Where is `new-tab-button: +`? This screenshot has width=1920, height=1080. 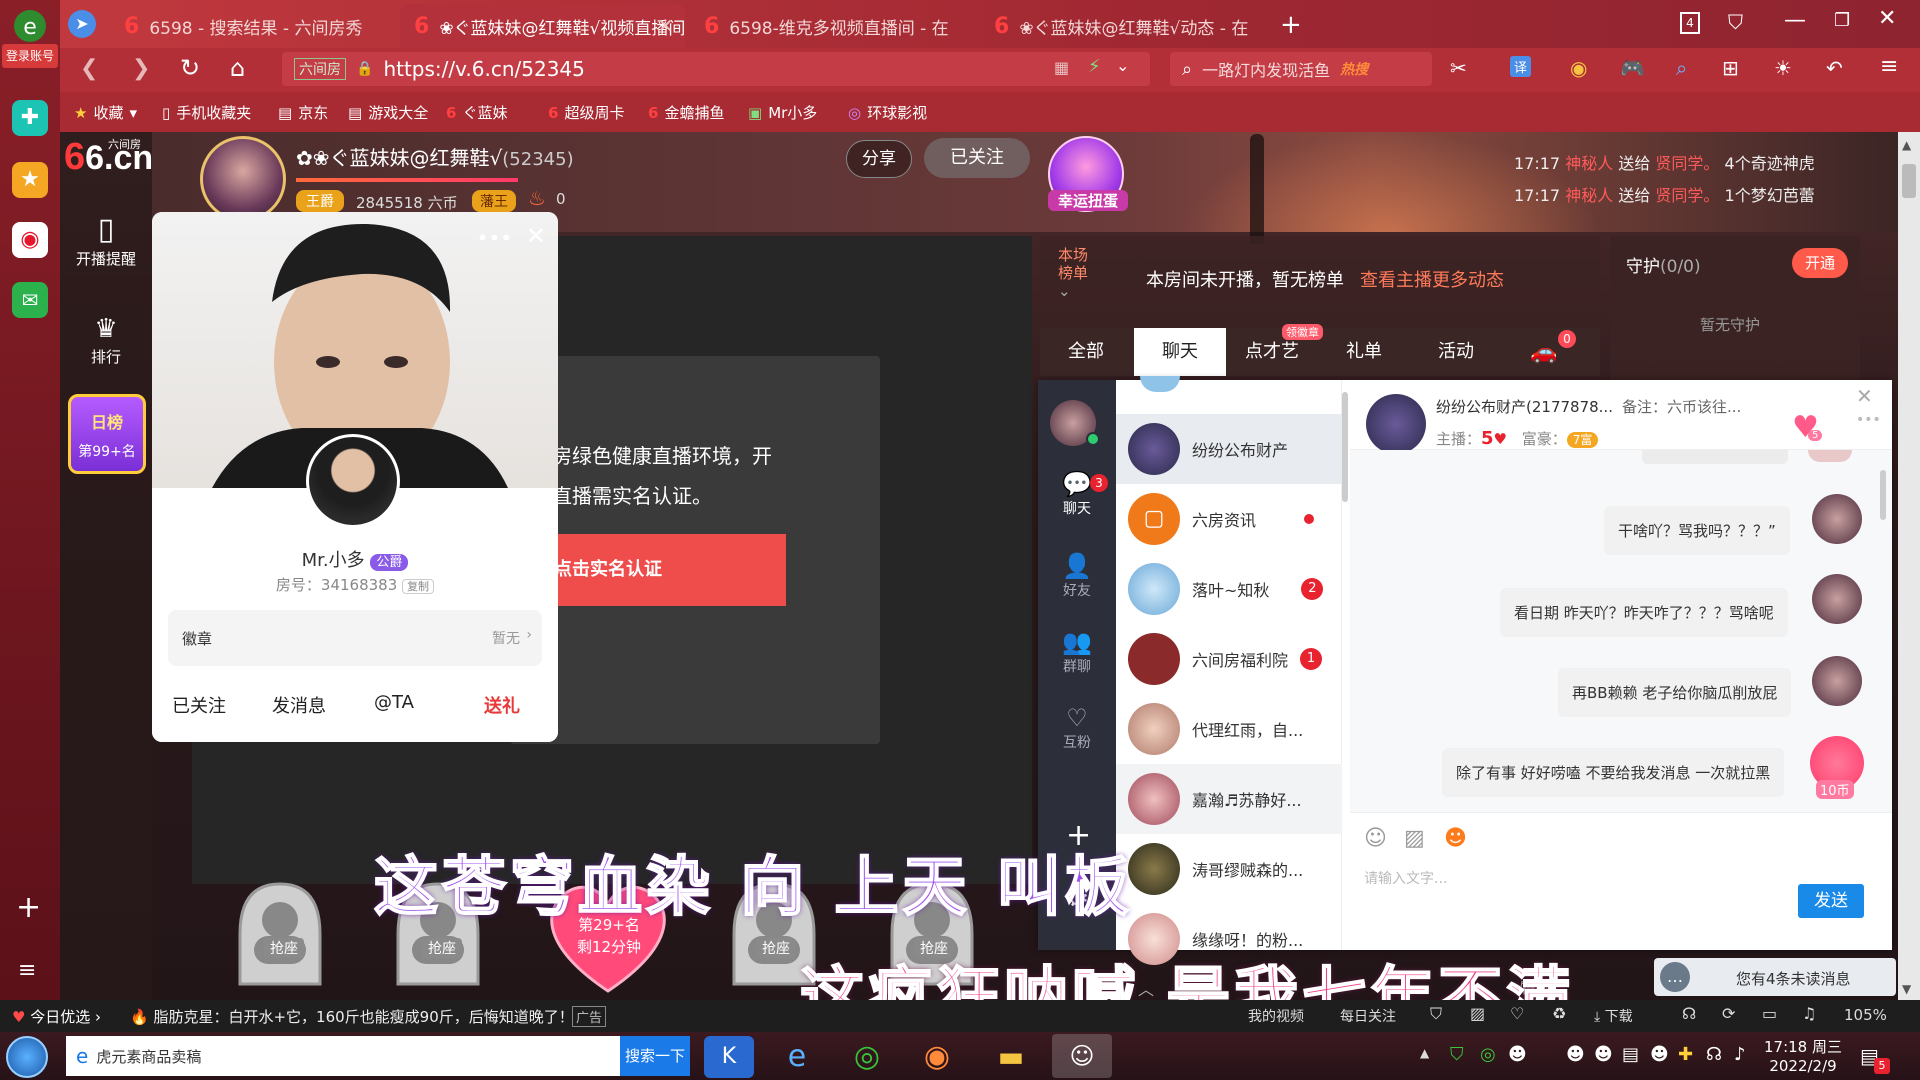 new-tab-button: + is located at coordinates (1291, 25).